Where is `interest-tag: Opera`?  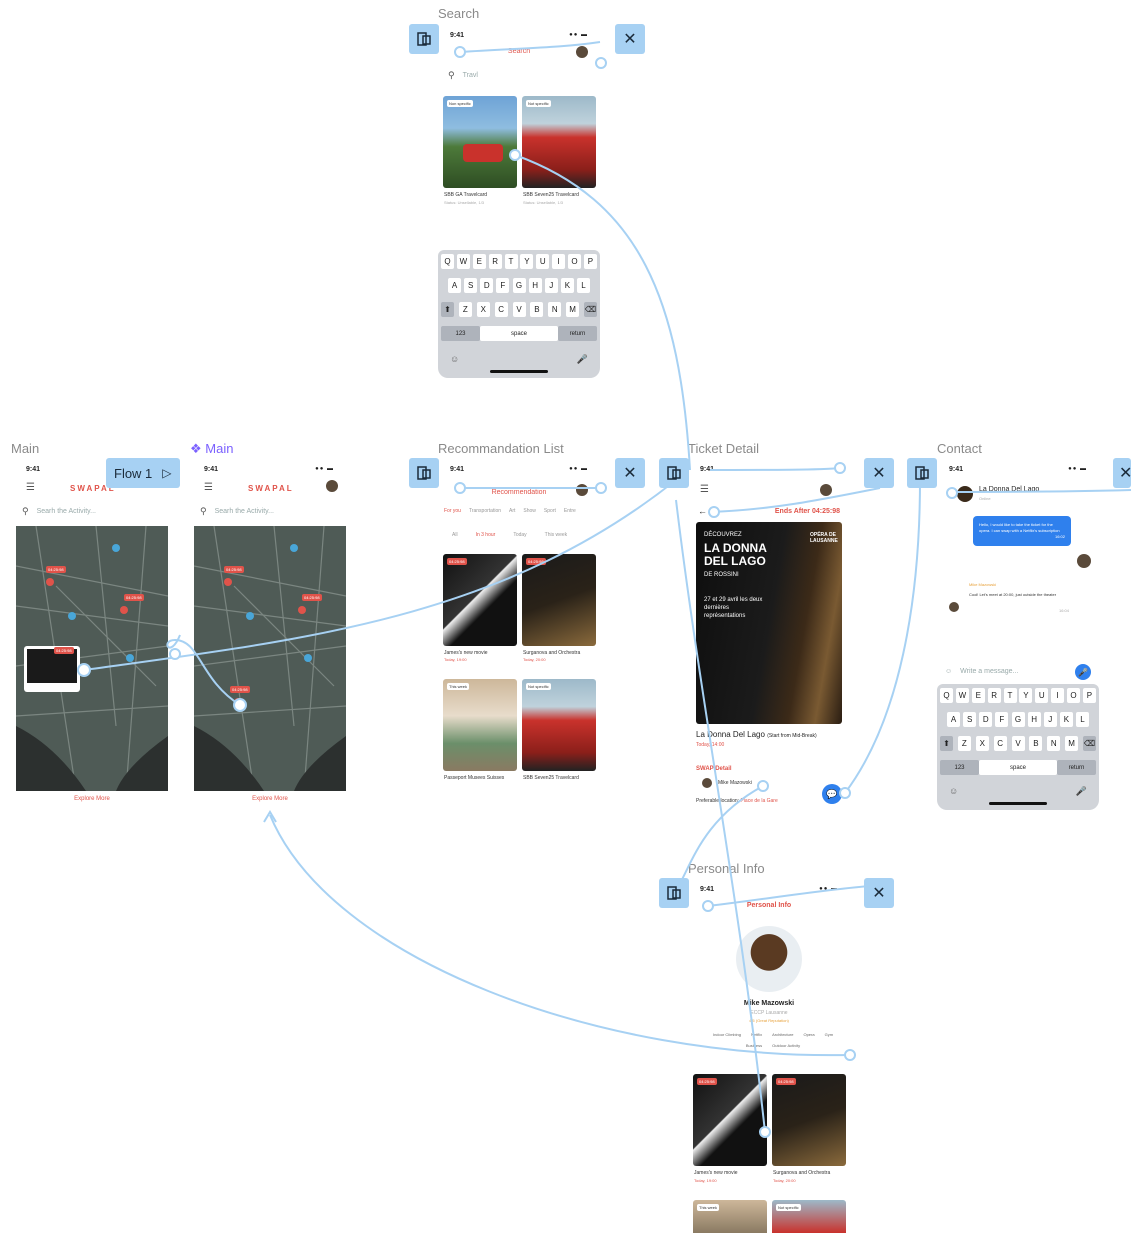 interest-tag: Opera is located at coordinates (808, 1034).